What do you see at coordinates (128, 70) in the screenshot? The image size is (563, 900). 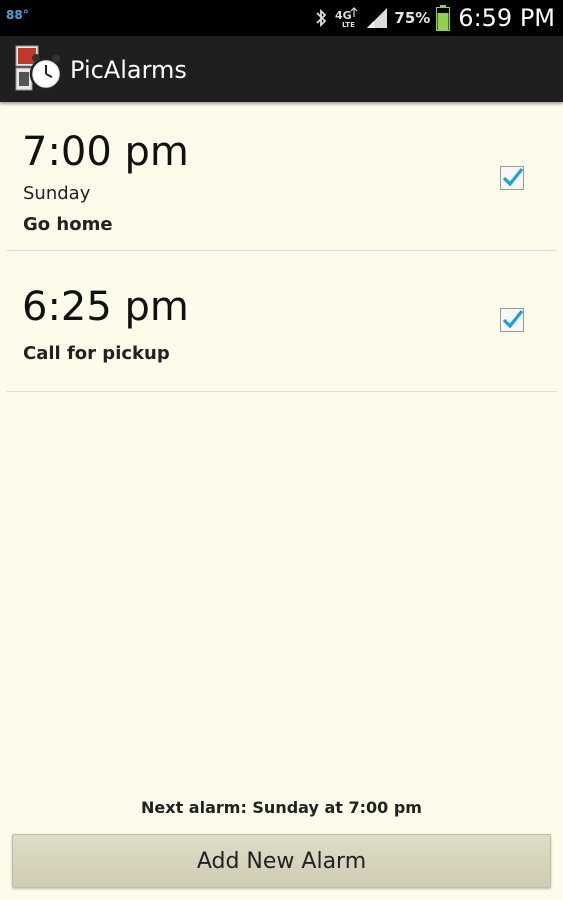 I see `app-title: PicAlarms` at bounding box center [128, 70].